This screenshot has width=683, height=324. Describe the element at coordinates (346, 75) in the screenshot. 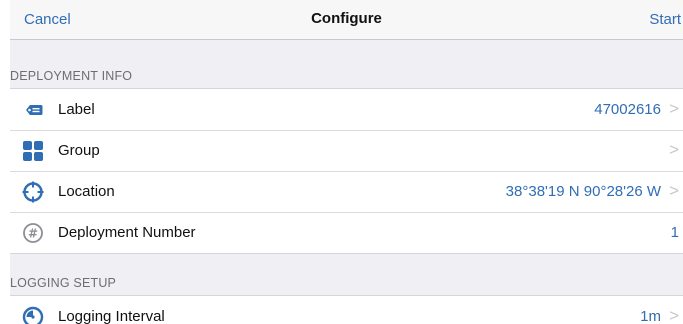

I see `section-header-deployment-info: DEPLOYMENT INFO` at that location.